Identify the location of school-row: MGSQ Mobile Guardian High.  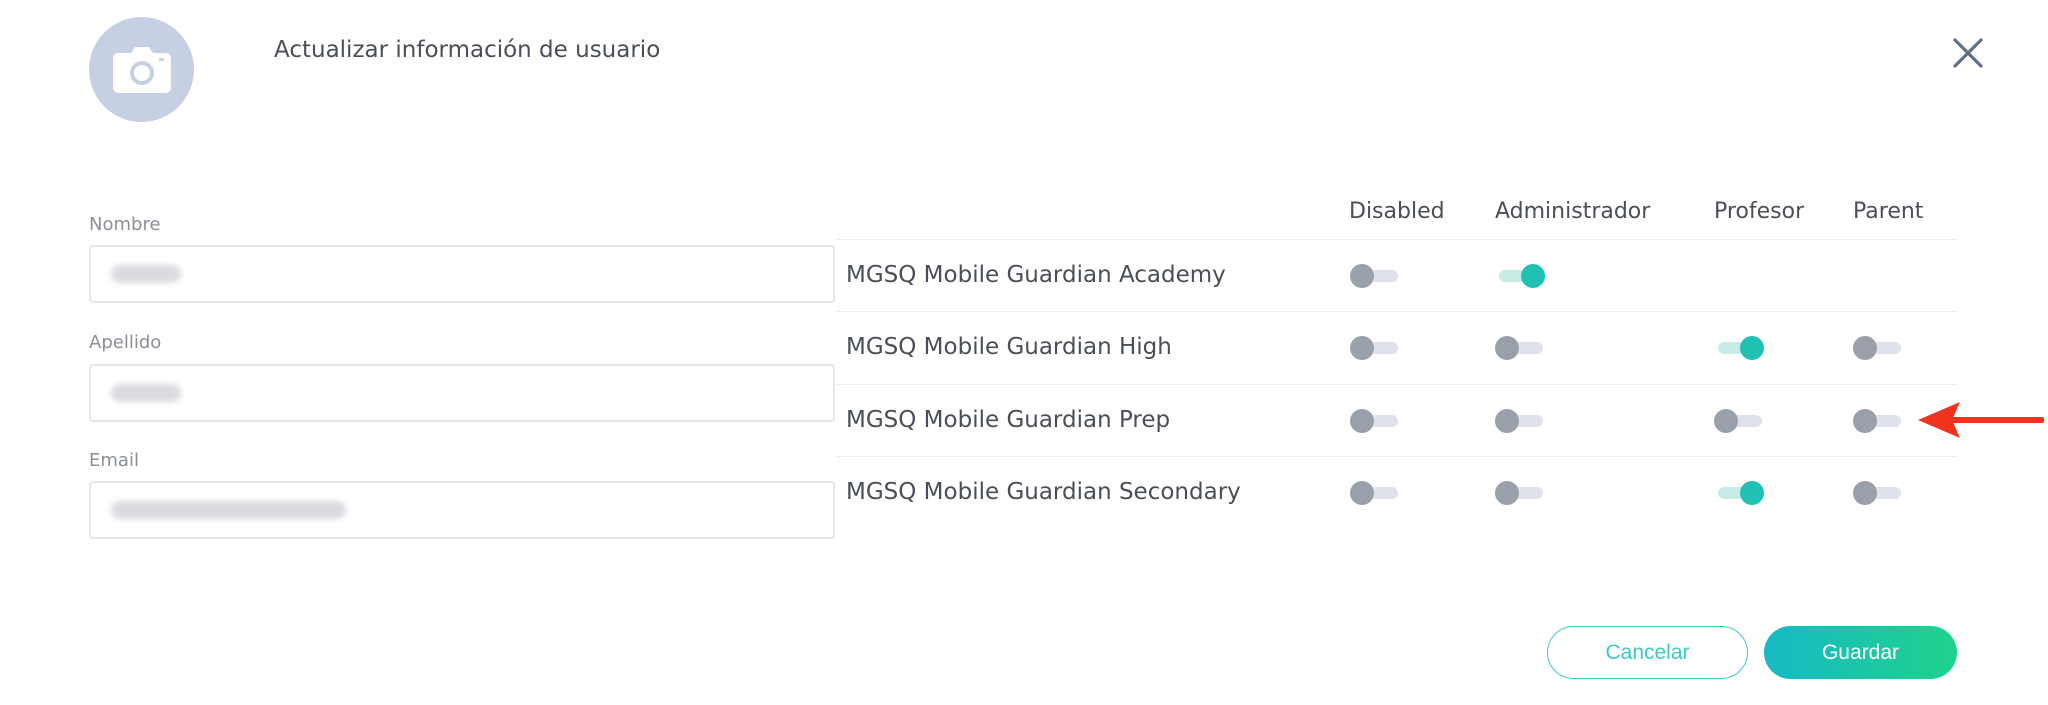
(1396, 347).